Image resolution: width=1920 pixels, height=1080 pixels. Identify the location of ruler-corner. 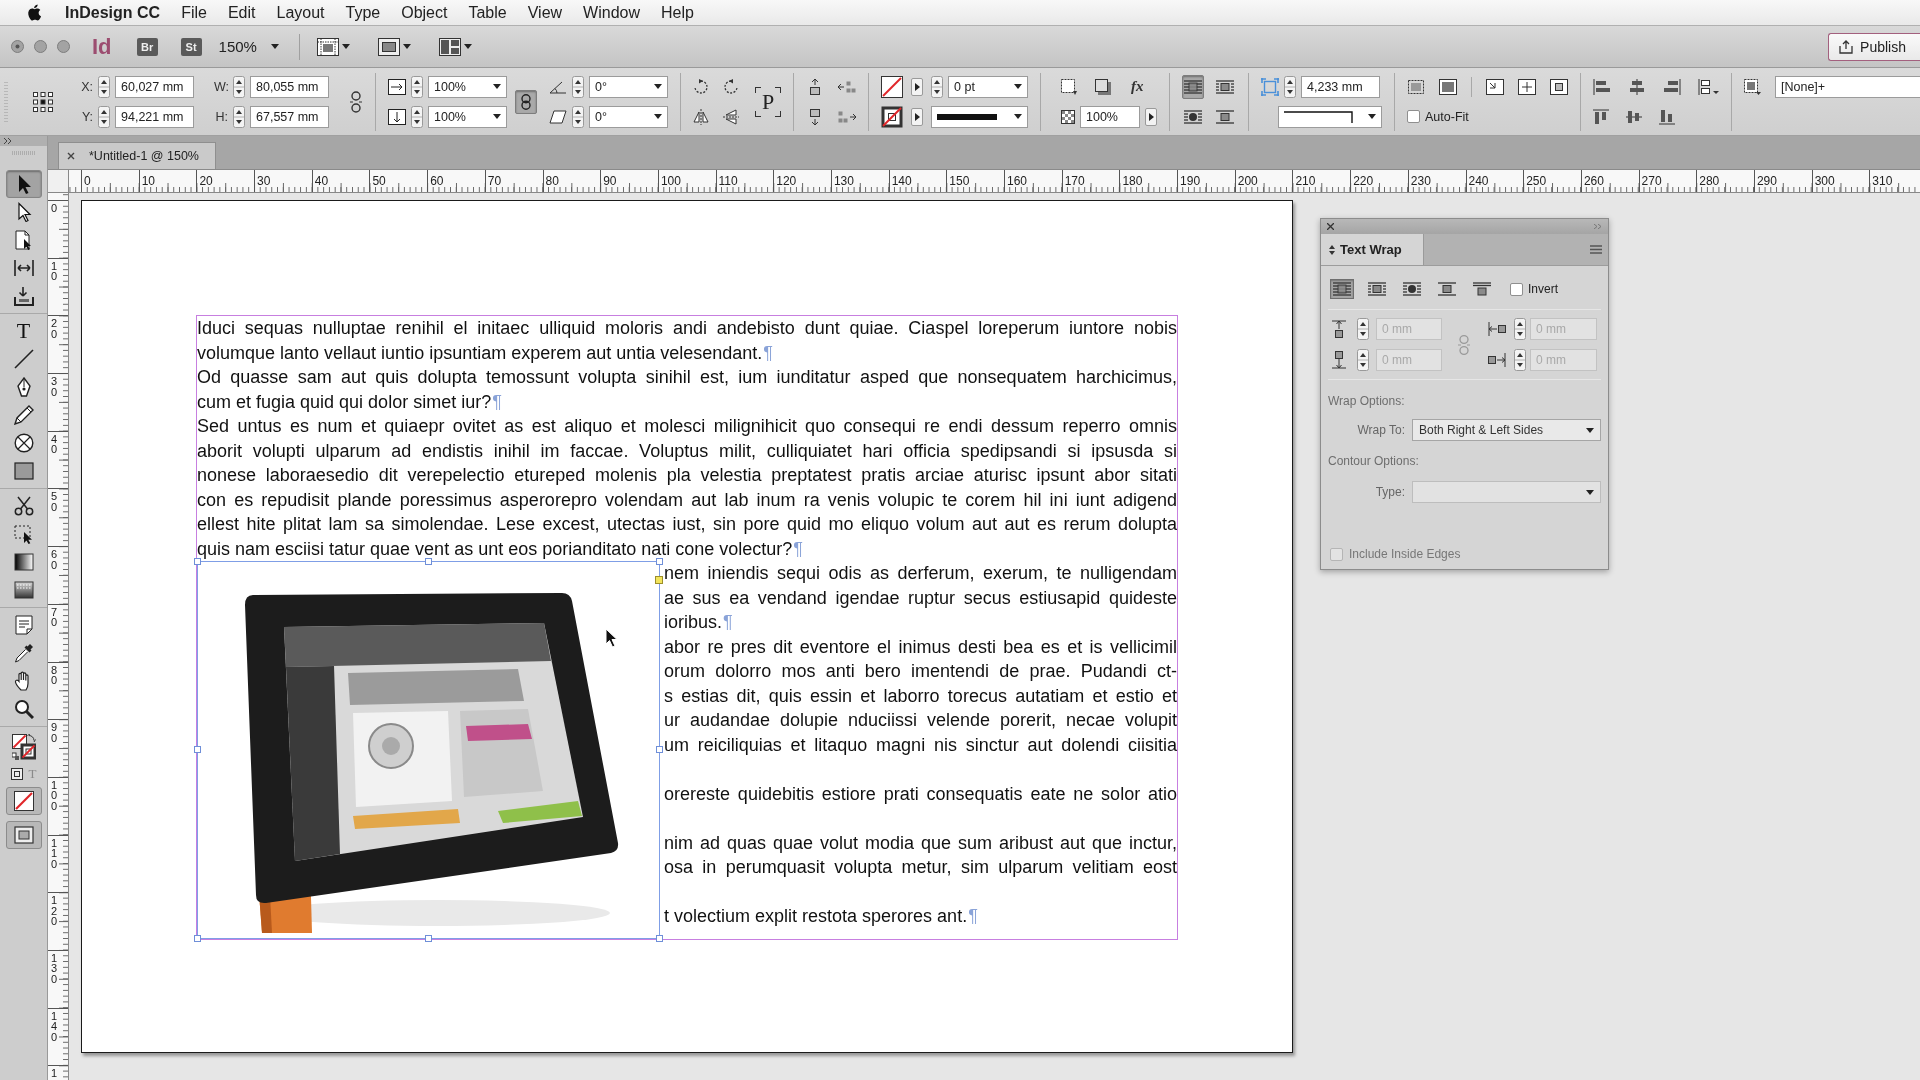
(58, 181).